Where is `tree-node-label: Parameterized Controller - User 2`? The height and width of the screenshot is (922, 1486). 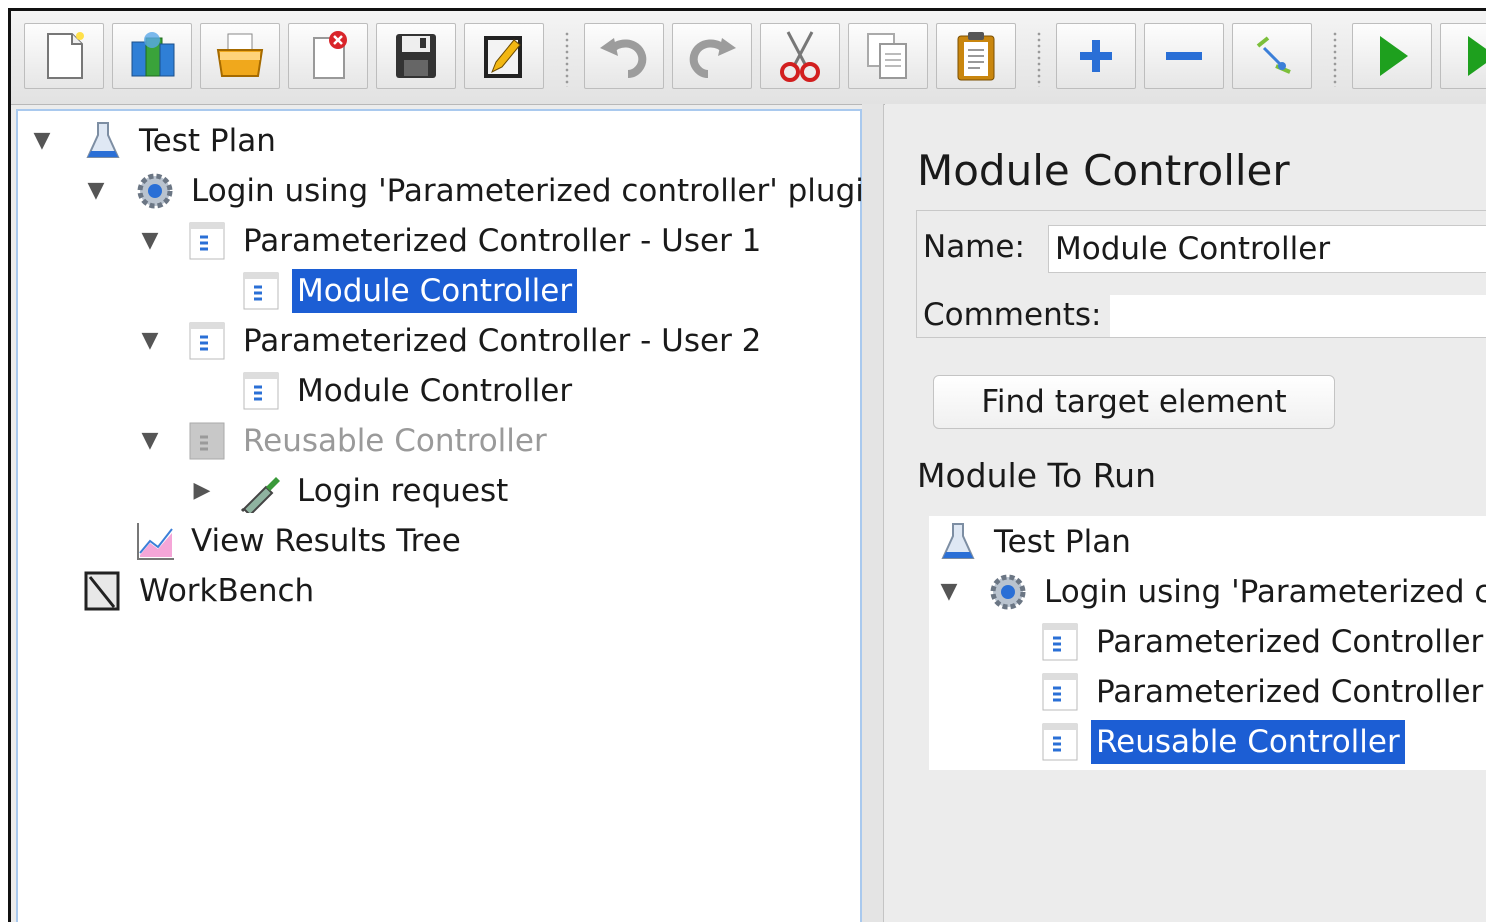
tree-node-label: Parameterized Controller - User 2 is located at coordinates (502, 341).